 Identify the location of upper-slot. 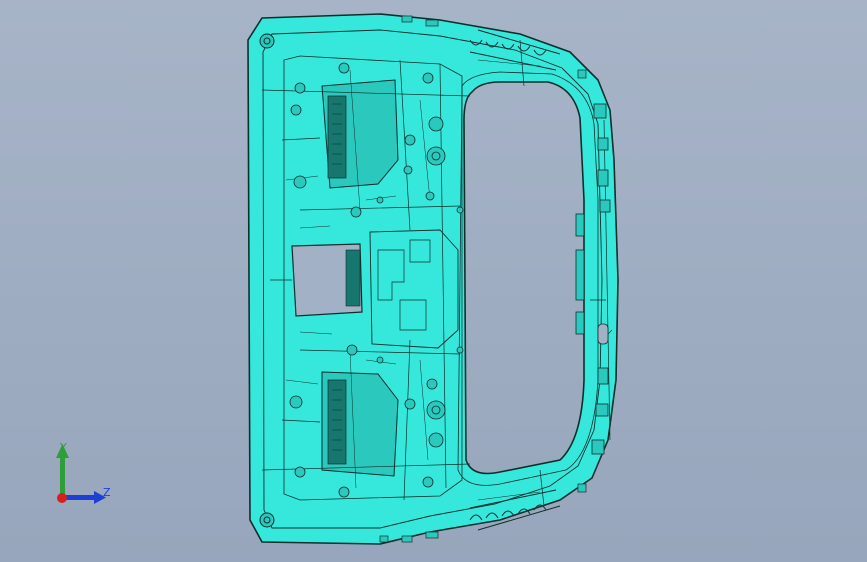
(337, 137).